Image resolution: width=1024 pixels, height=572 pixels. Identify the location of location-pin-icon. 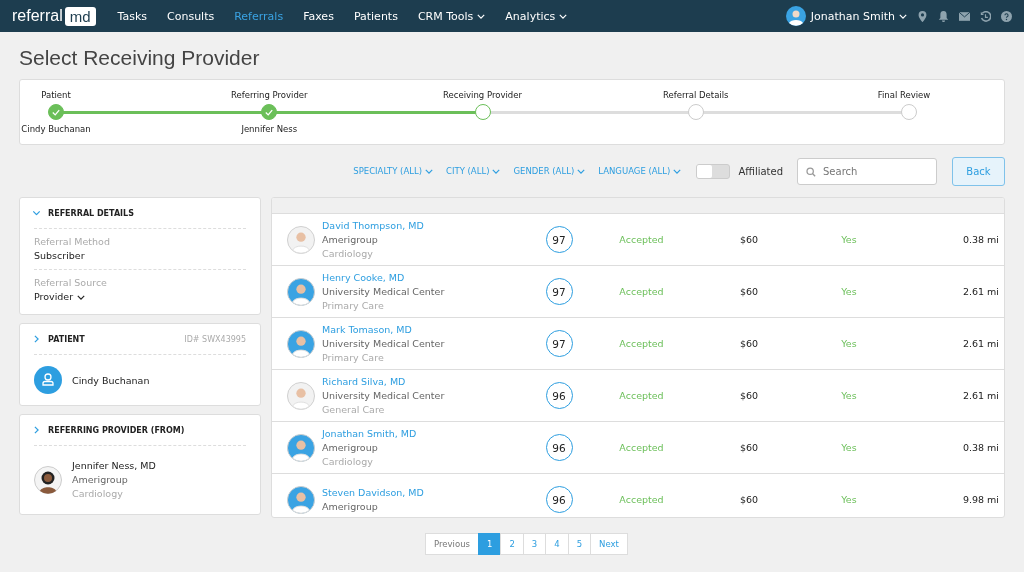
(922, 16).